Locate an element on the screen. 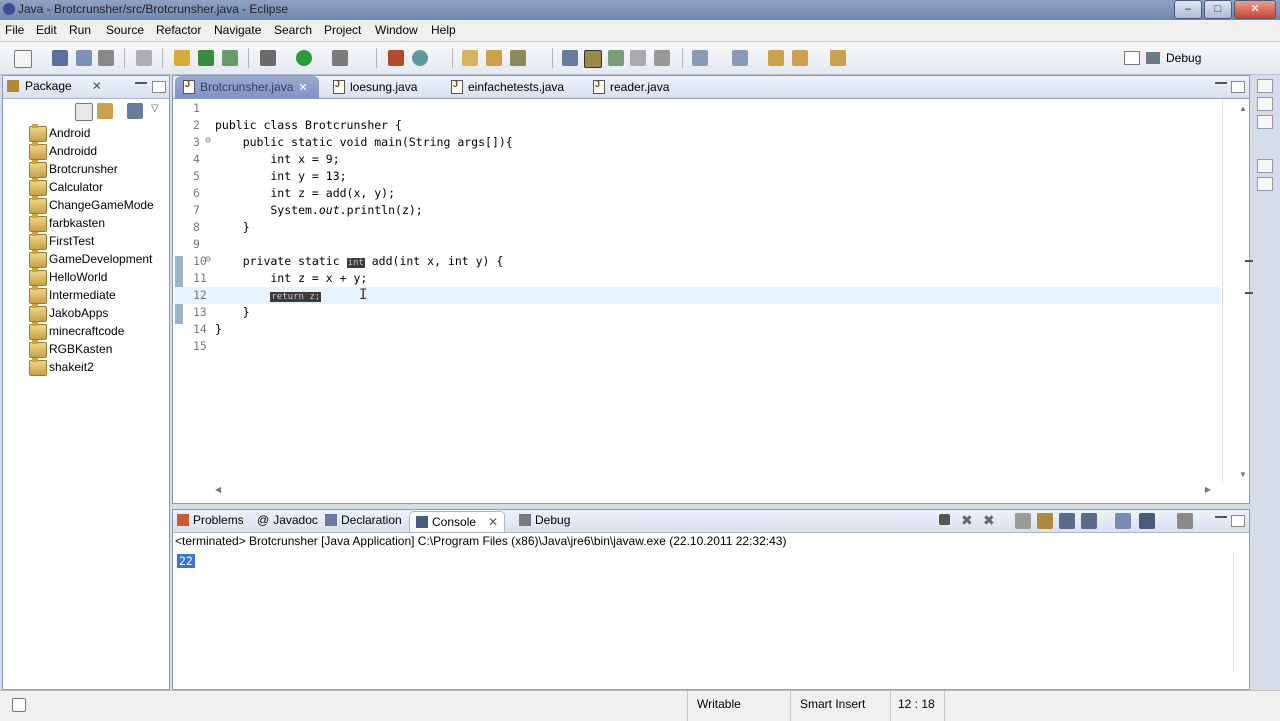 The width and height of the screenshot is (1280, 721). external-tools-icon is located at coordinates (340, 58).